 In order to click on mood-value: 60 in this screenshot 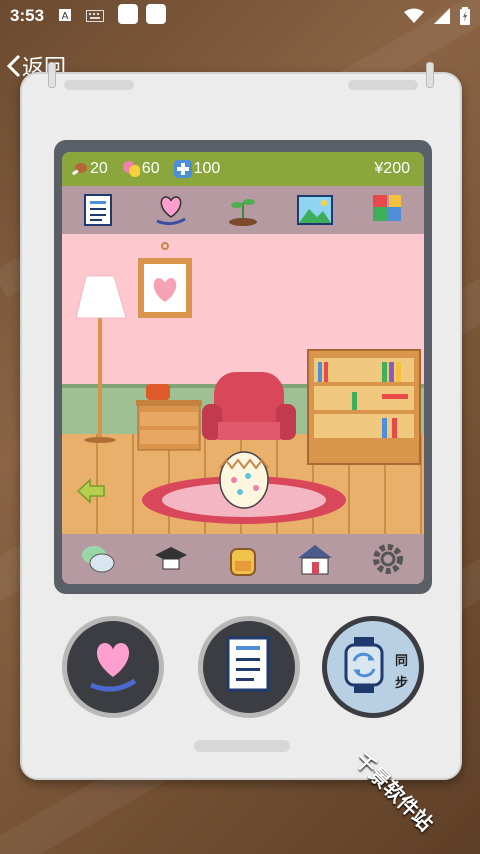, I will do `click(150, 168)`.